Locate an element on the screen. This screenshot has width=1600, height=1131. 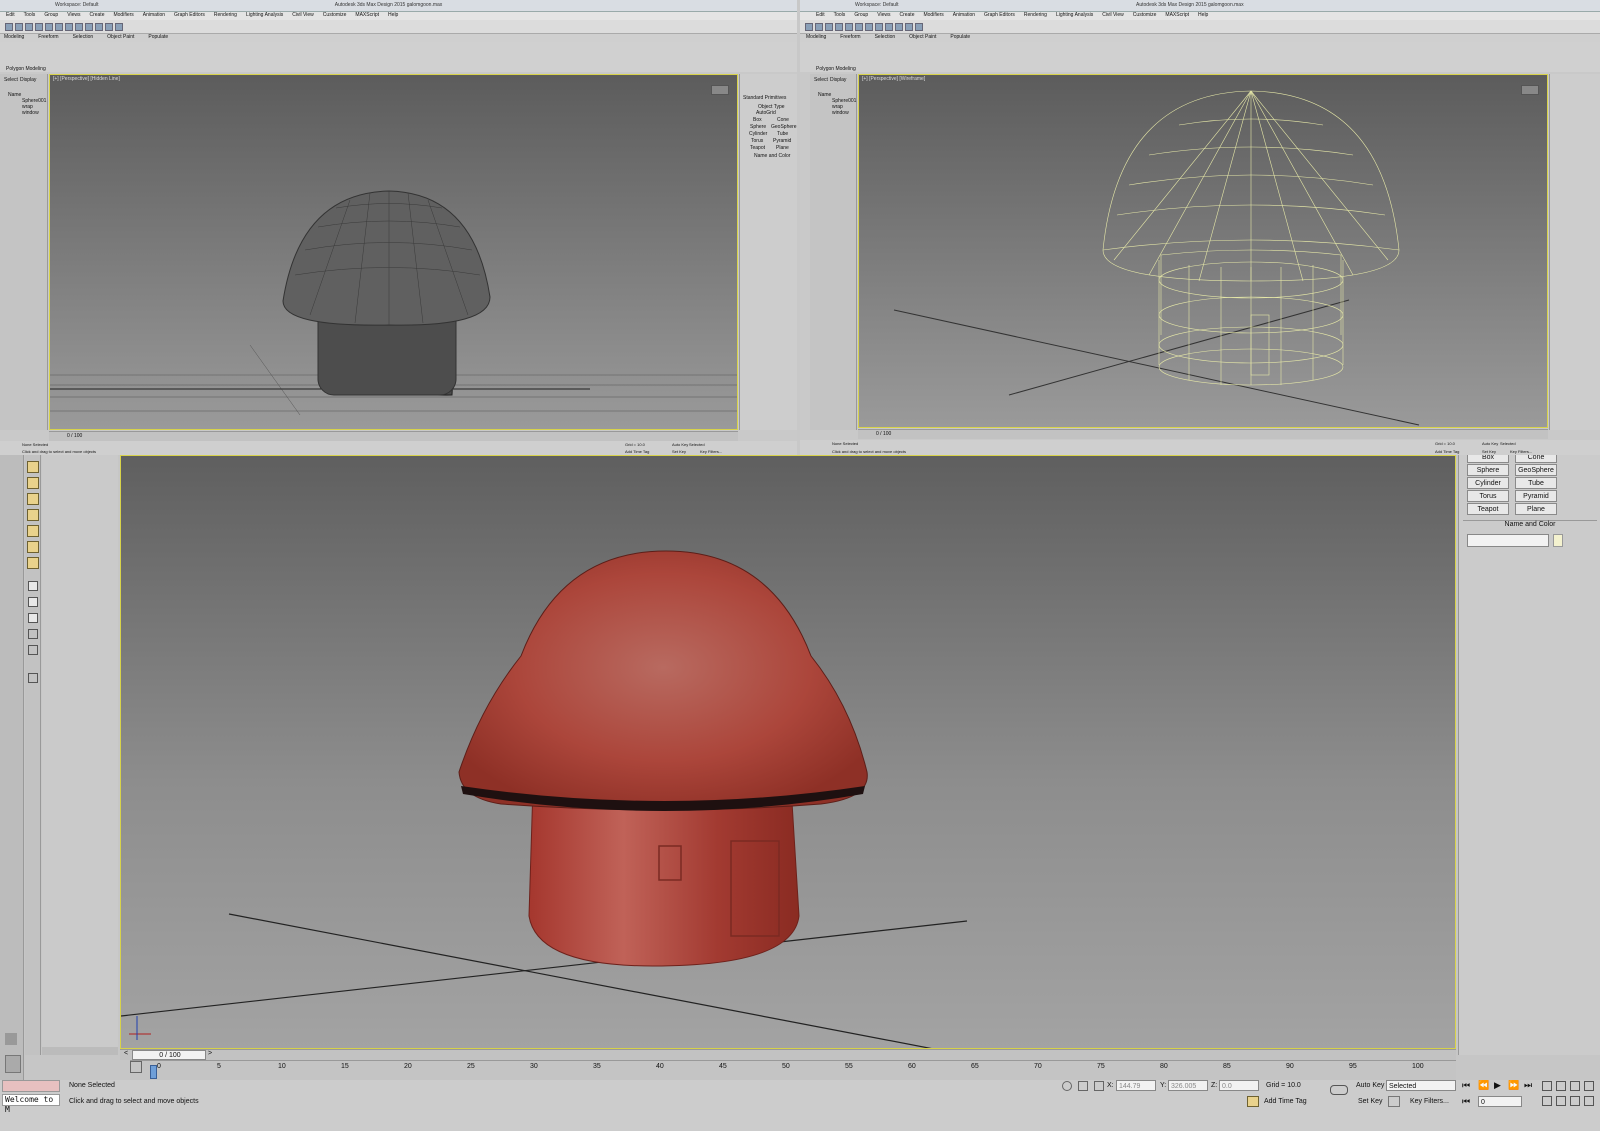
element-icon is located at coordinates (33, 563).